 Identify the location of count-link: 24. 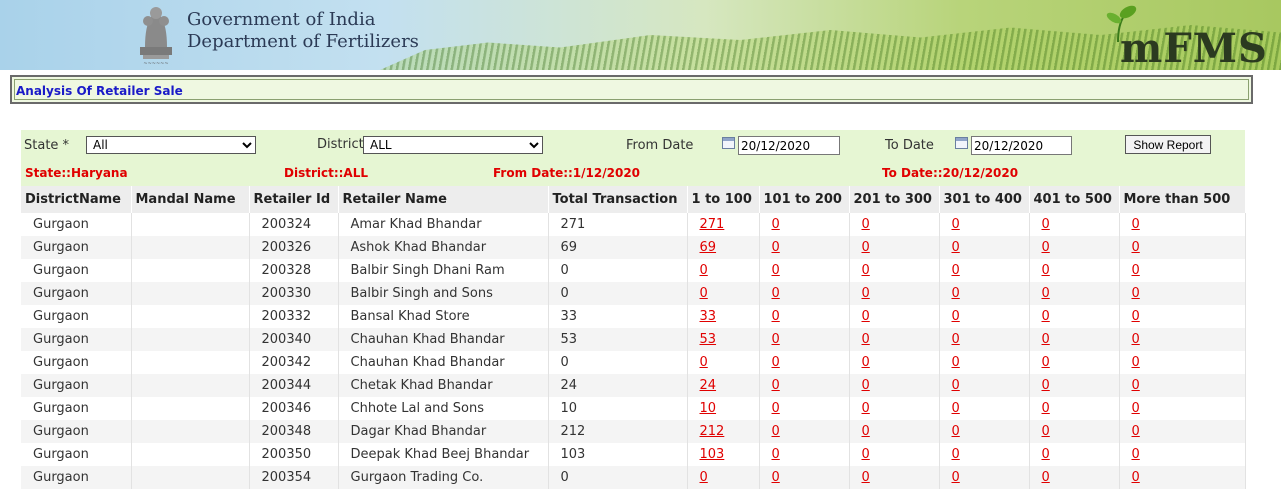
(708, 385).